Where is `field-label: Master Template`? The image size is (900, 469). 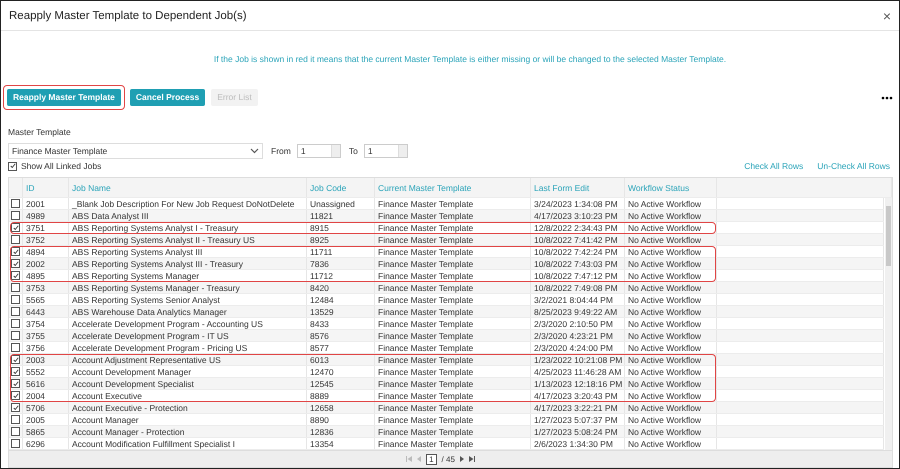
field-label: Master Template is located at coordinates (40, 132).